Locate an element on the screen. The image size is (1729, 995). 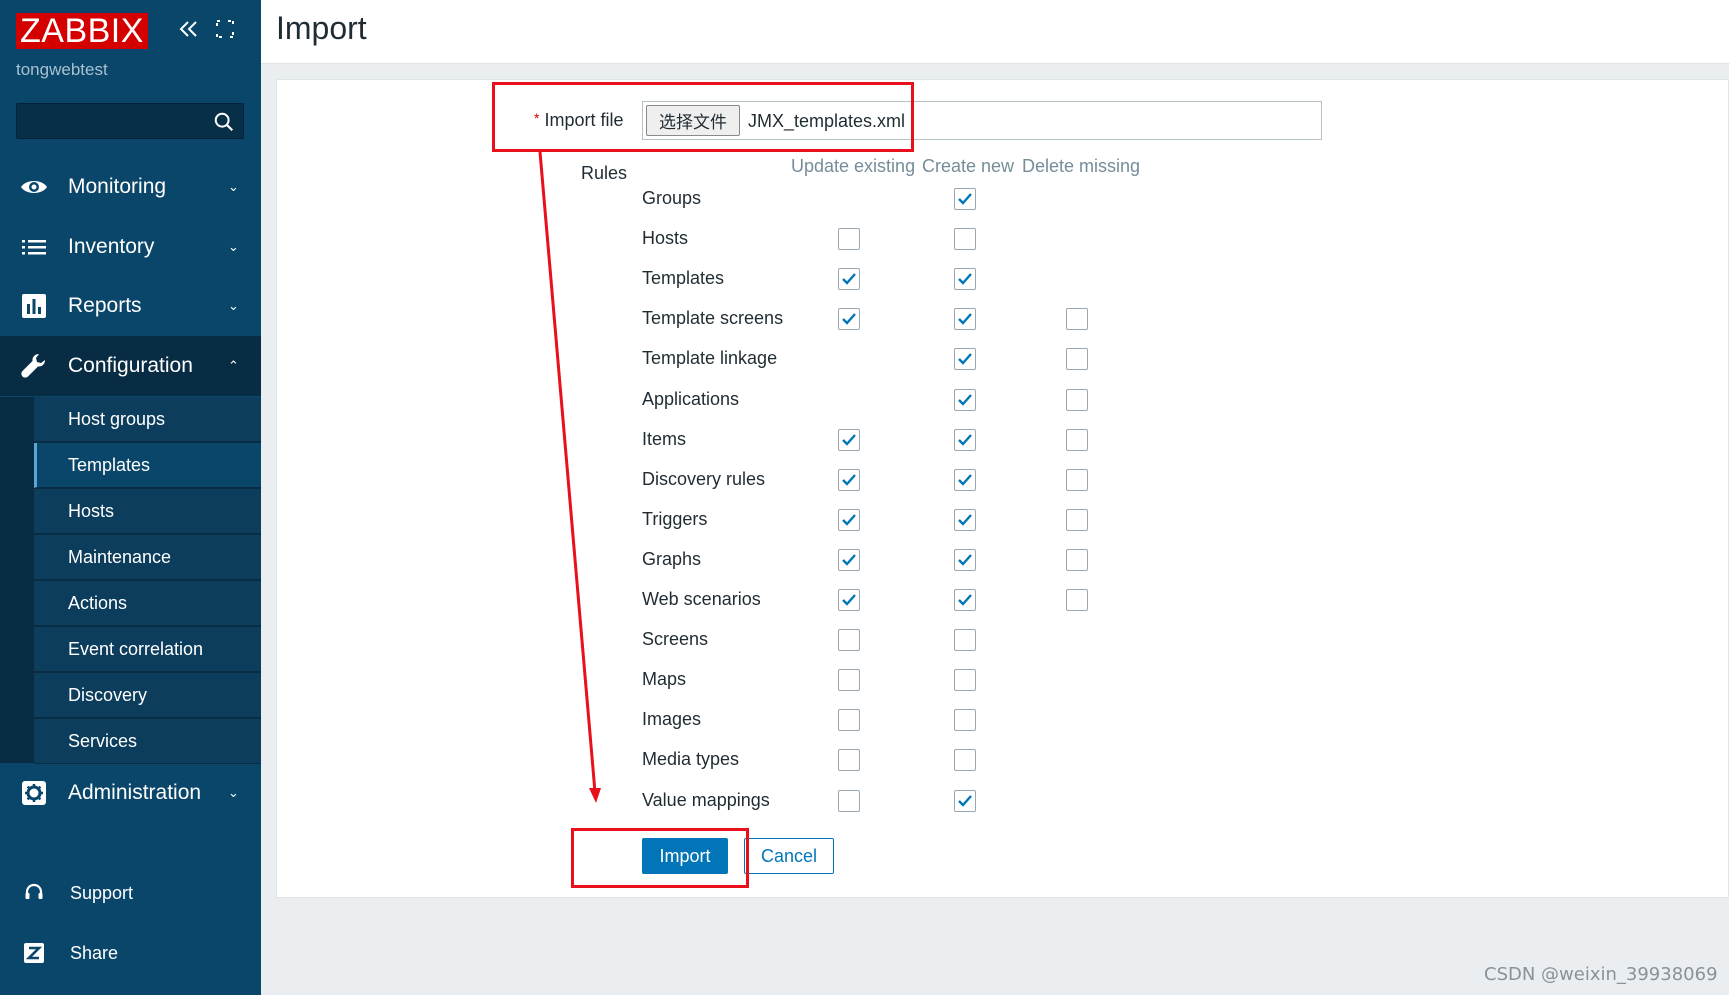
checkbox-update-discovery-rules is located at coordinates (849, 479).